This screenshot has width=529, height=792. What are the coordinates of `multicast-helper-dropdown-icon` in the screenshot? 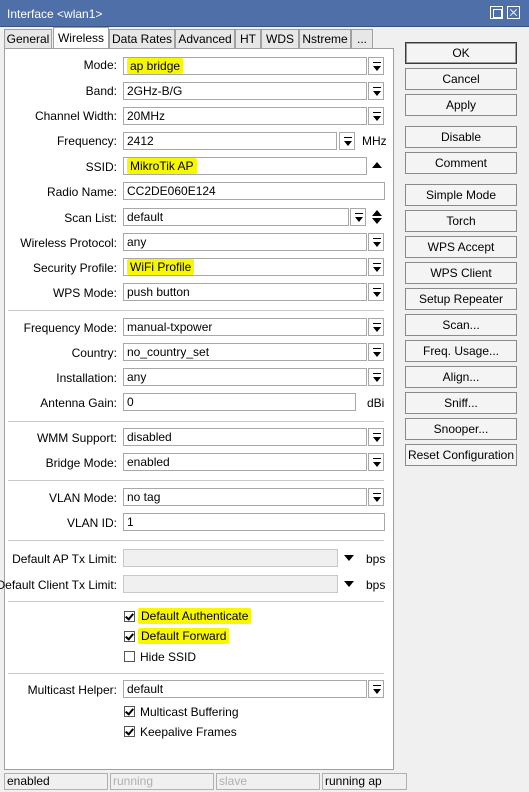 It's located at (376, 689).